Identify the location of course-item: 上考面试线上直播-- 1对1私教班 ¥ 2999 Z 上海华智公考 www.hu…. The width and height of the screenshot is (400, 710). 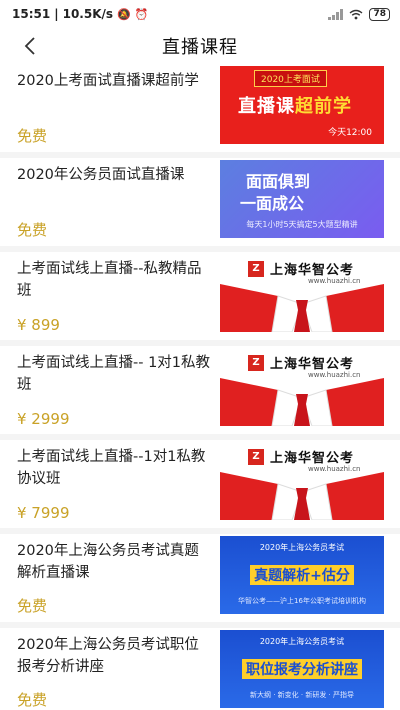
(200, 390).